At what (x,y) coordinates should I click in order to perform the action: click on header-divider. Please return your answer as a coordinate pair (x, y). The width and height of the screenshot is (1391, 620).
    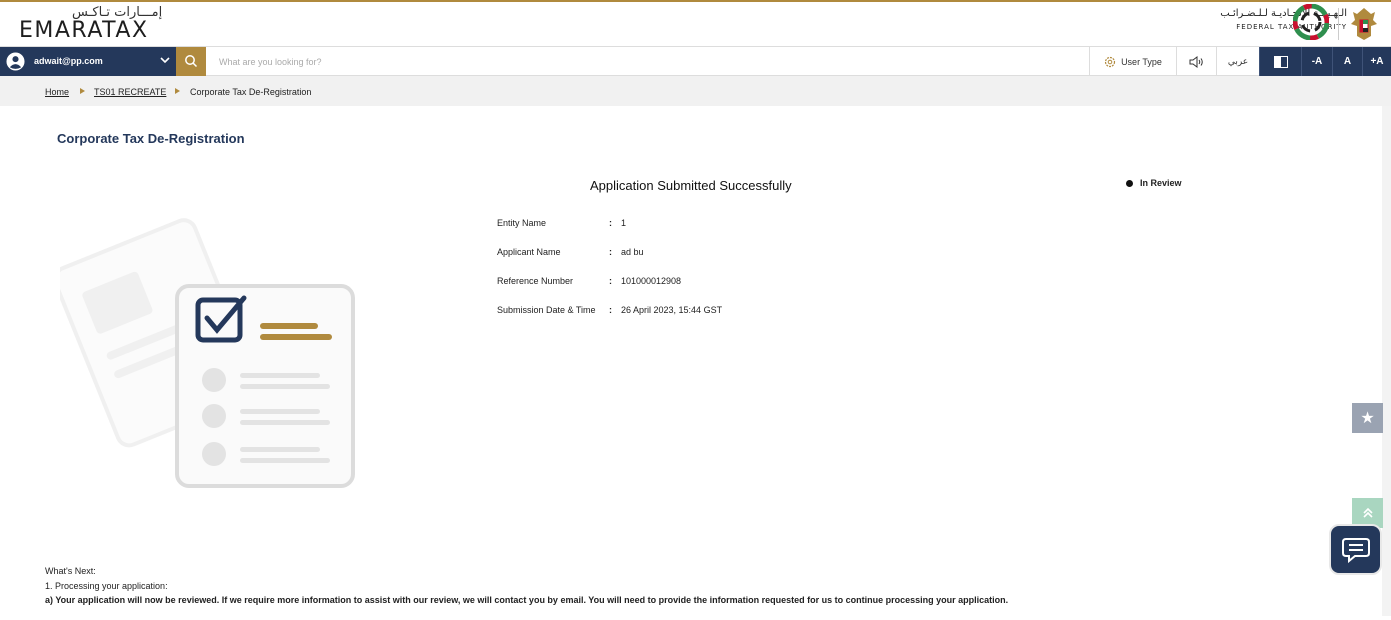
    Looking at the image, I should click on (1338, 24).